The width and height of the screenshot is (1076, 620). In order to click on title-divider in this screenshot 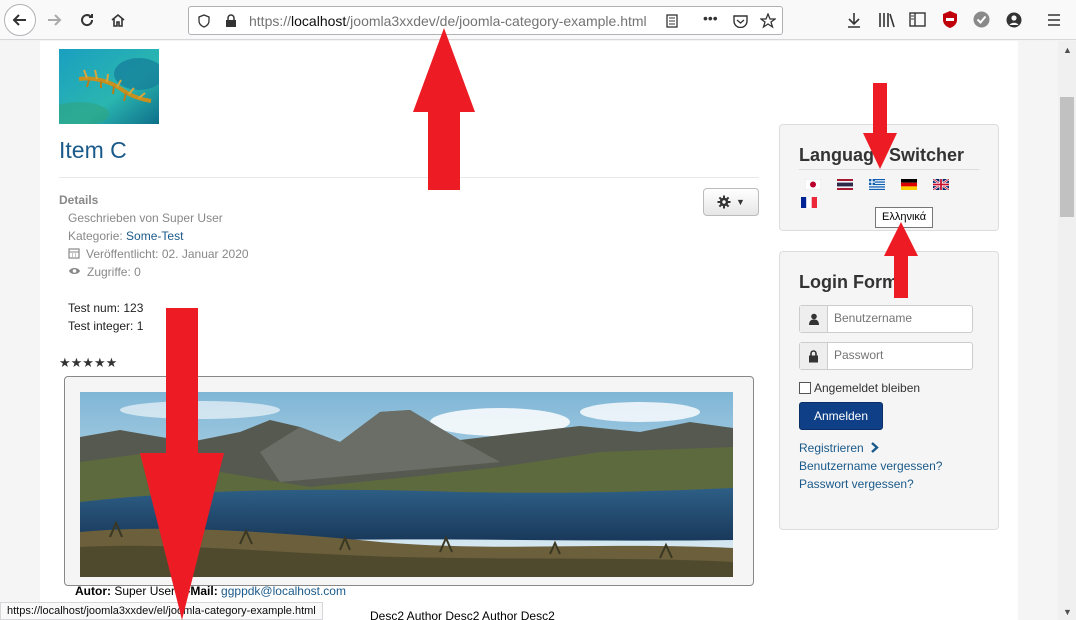, I will do `click(409, 177)`.